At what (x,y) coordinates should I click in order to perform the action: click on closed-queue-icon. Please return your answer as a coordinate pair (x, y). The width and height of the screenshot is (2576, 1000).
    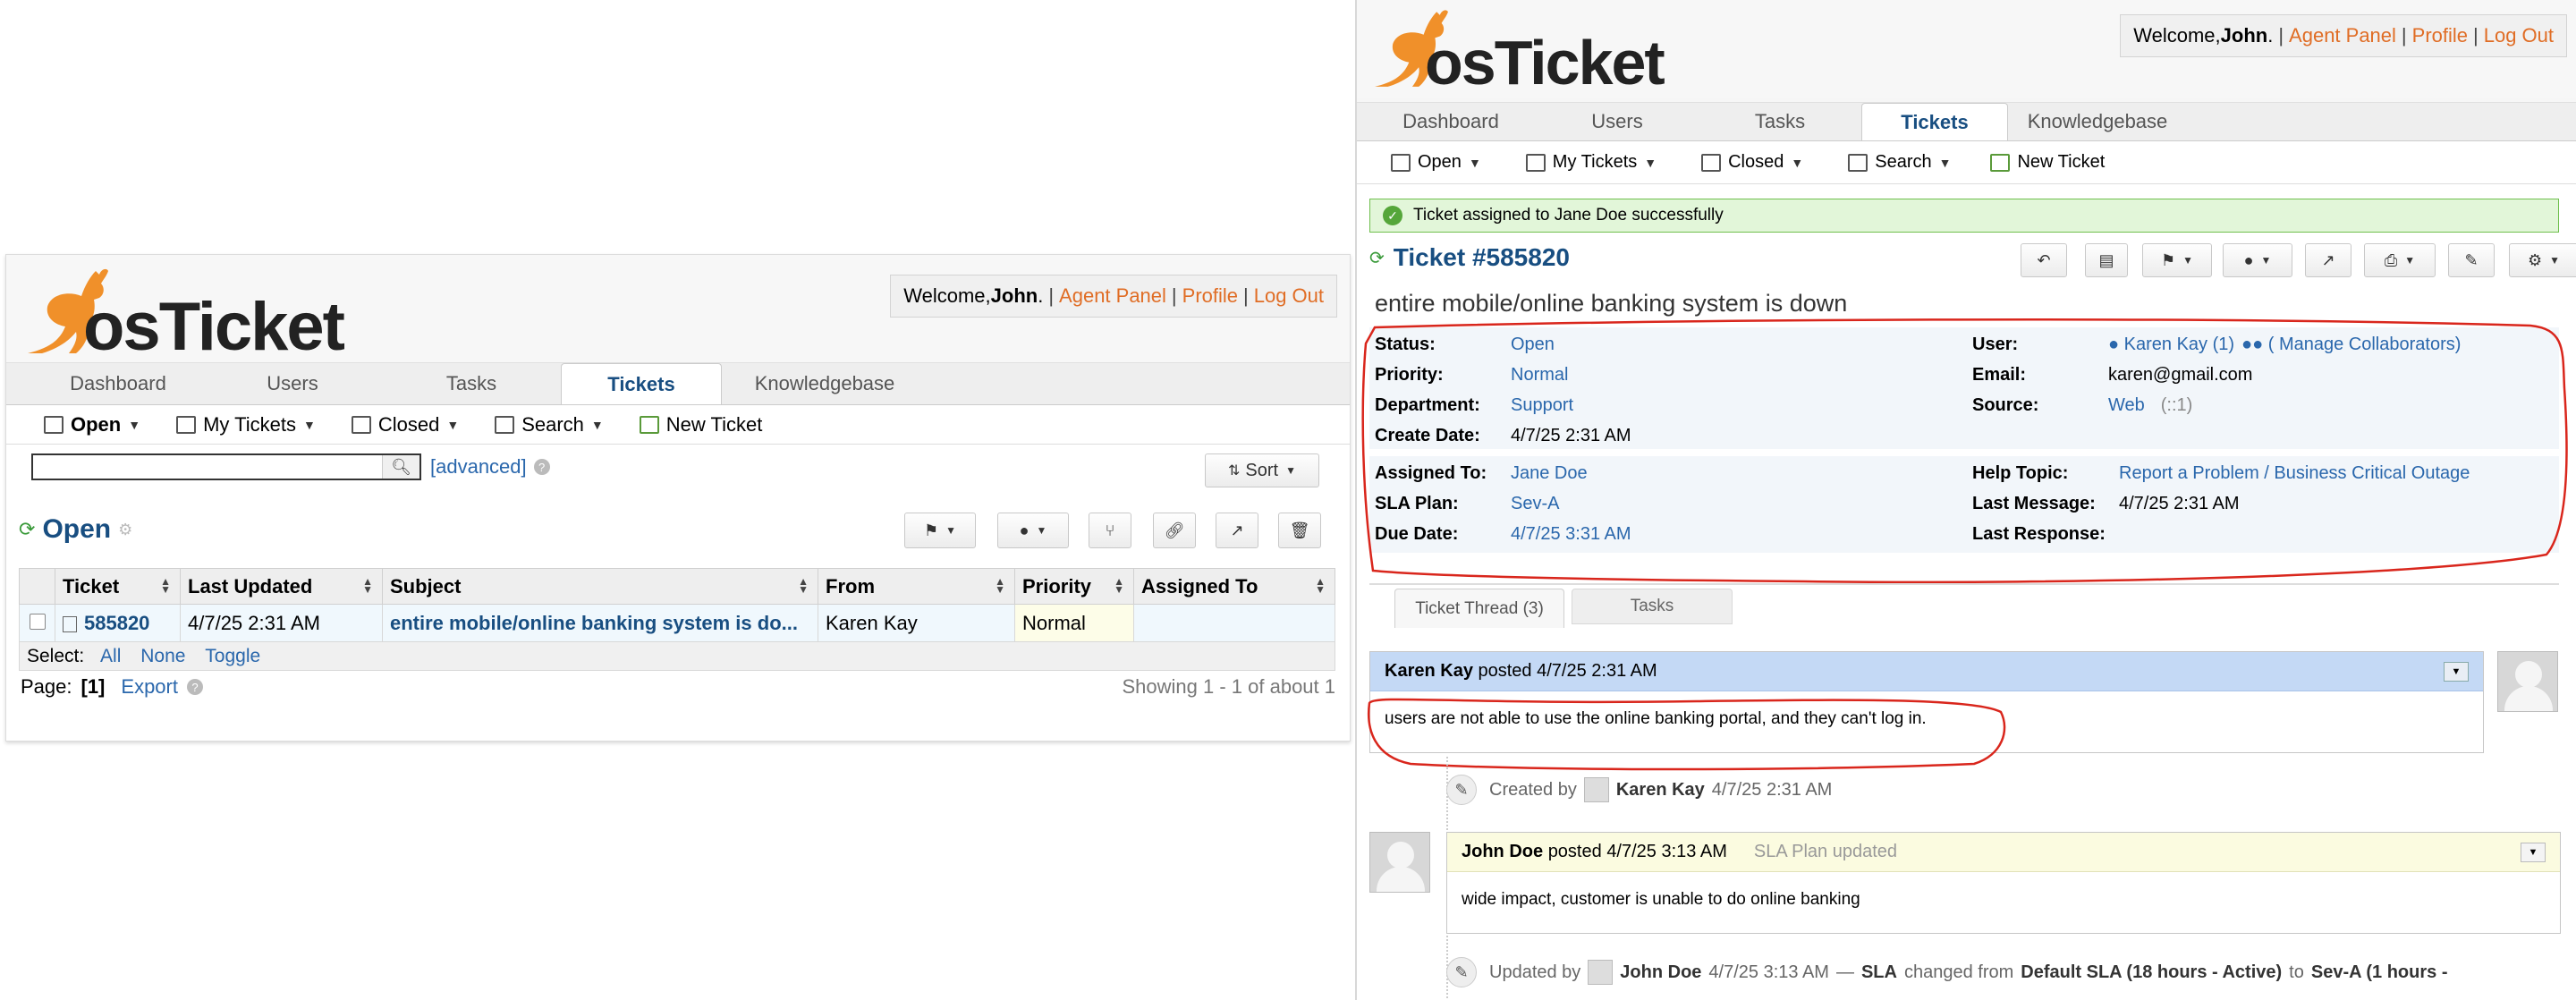
    Looking at the image, I should click on (361, 425).